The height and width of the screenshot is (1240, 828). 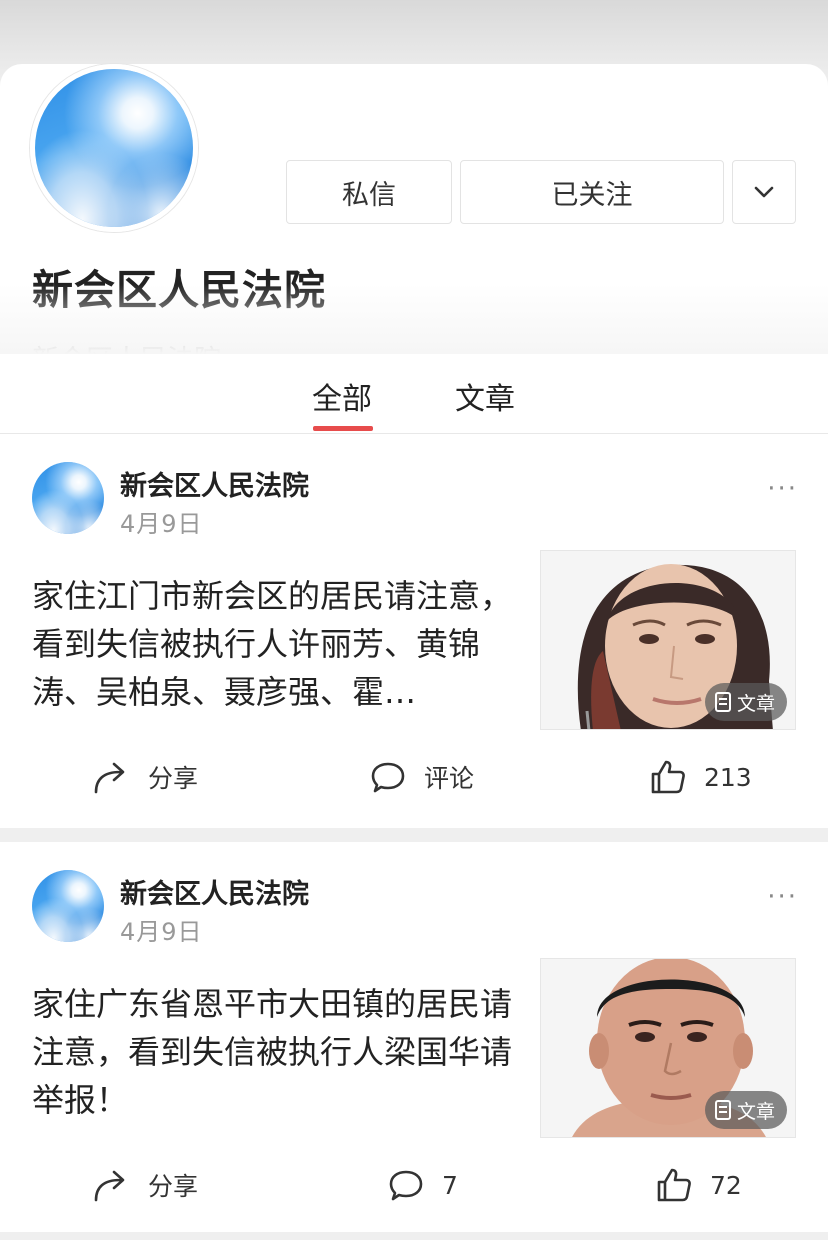 What do you see at coordinates (726, 1185) in the screenshot?
I see `like-count: 72` at bounding box center [726, 1185].